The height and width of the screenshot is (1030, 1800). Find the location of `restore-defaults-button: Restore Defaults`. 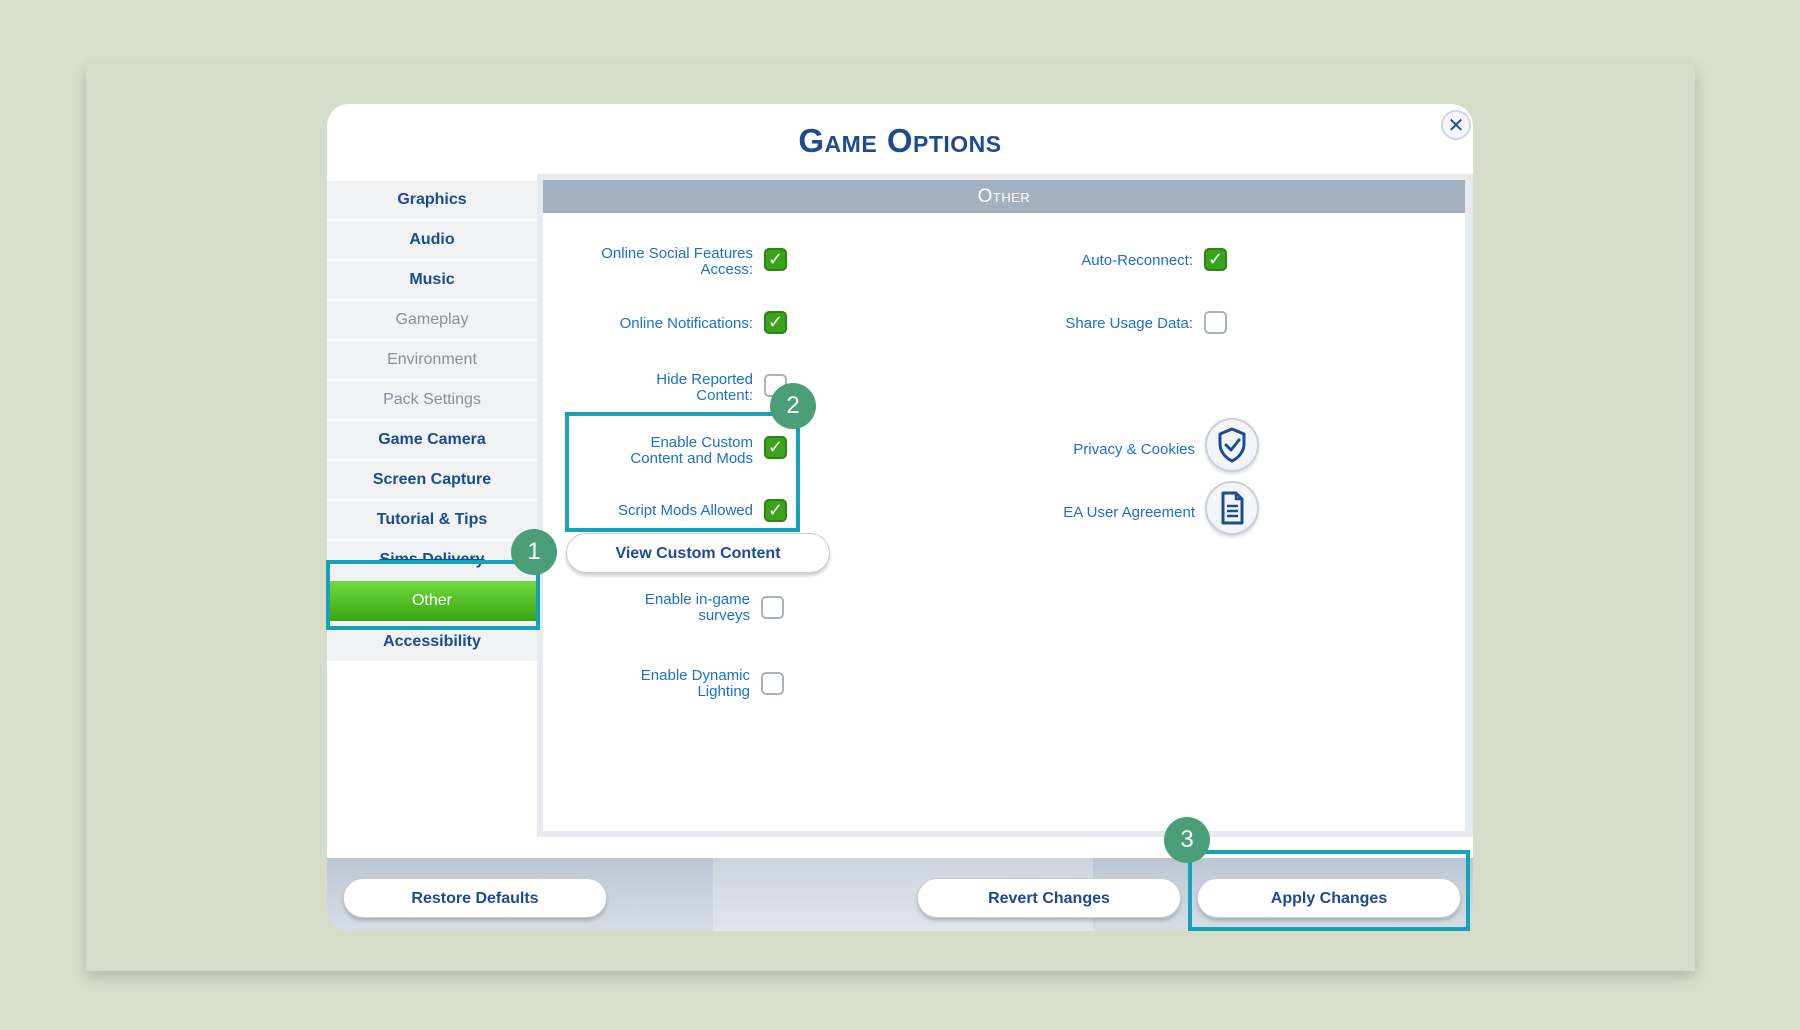

restore-defaults-button: Restore Defaults is located at coordinates (475, 898).